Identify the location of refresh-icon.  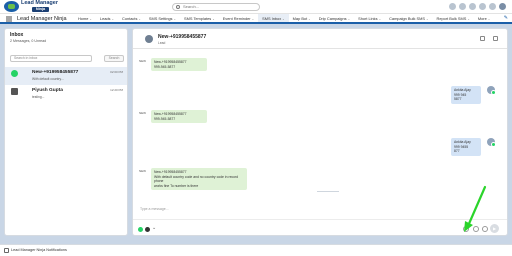
(482, 38).